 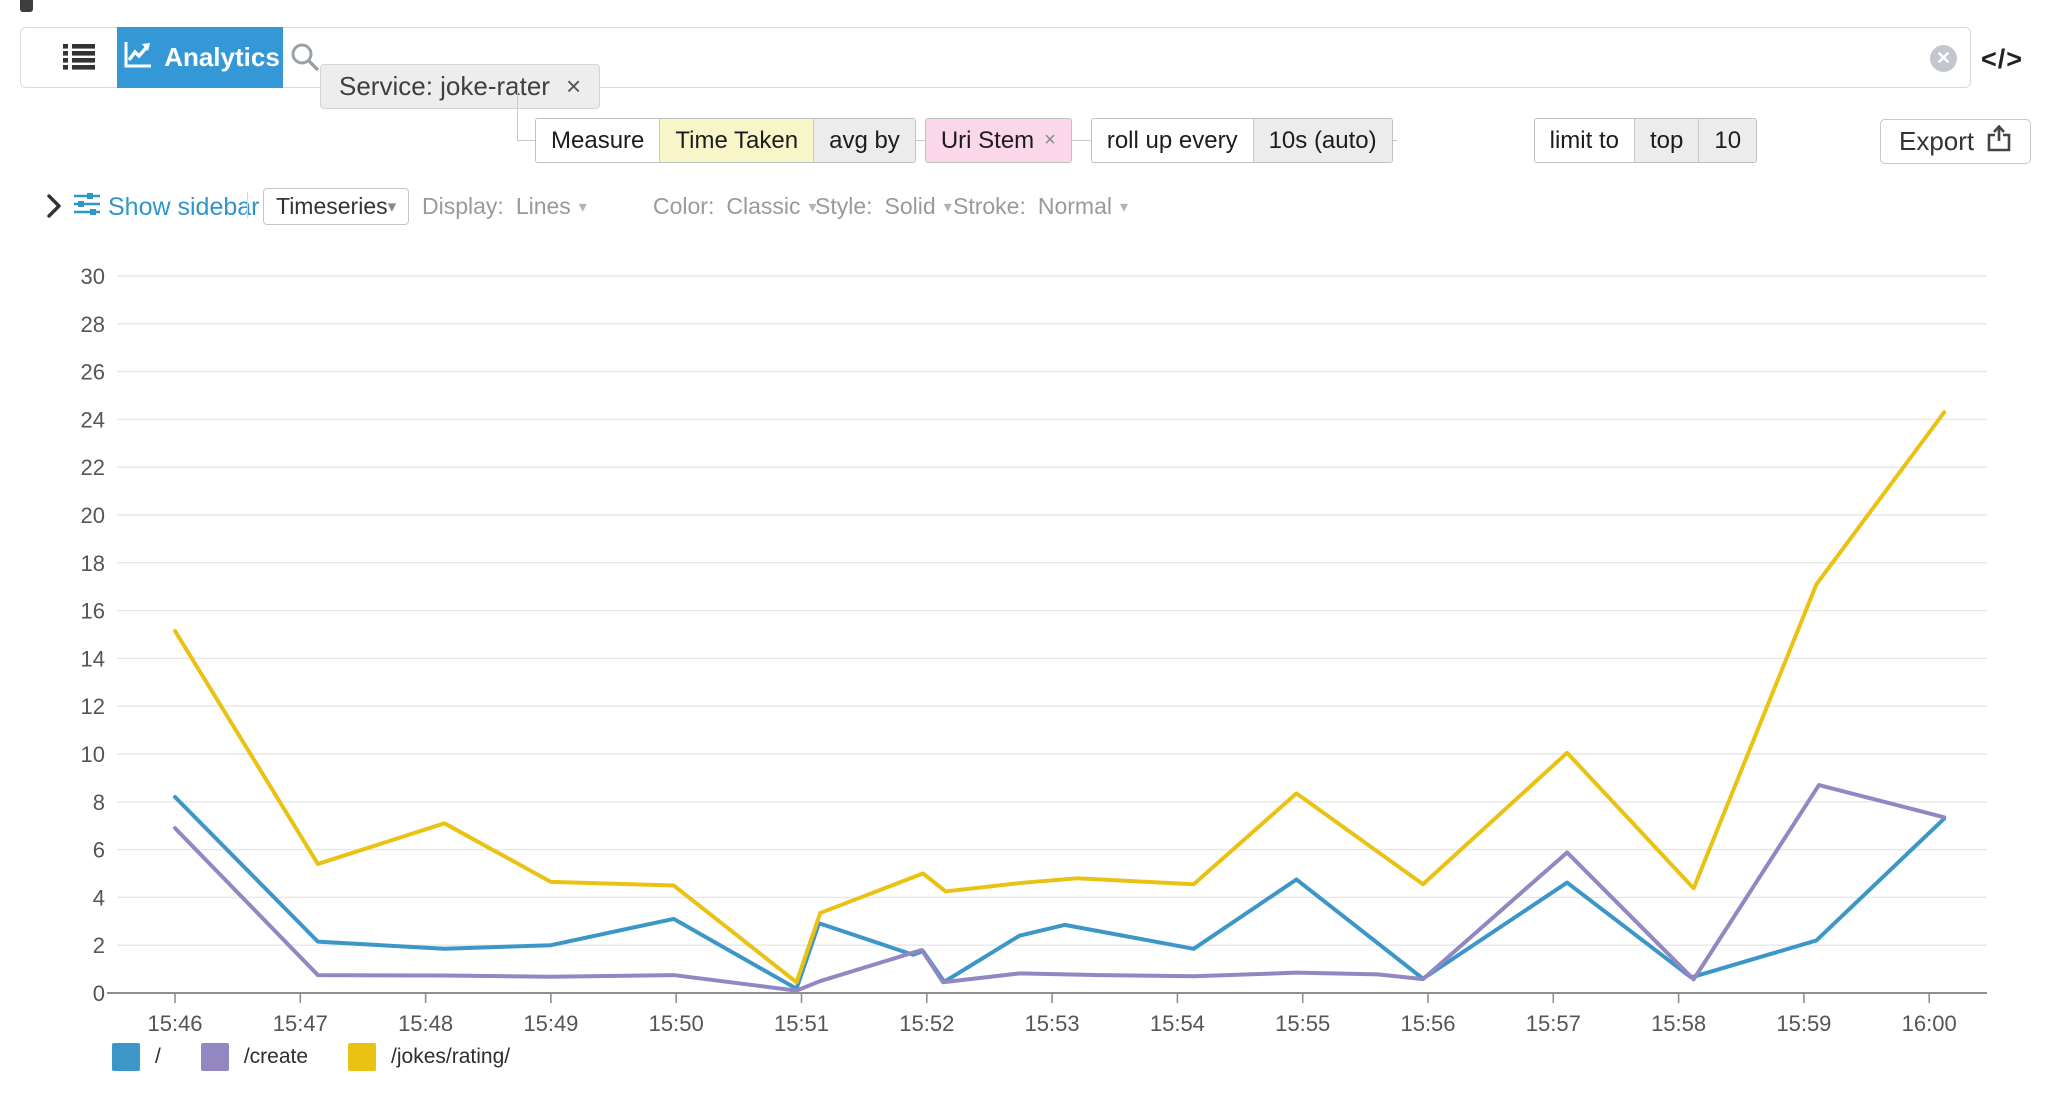 What do you see at coordinates (93, 419) in the screenshot?
I see `svg-text: 24` at bounding box center [93, 419].